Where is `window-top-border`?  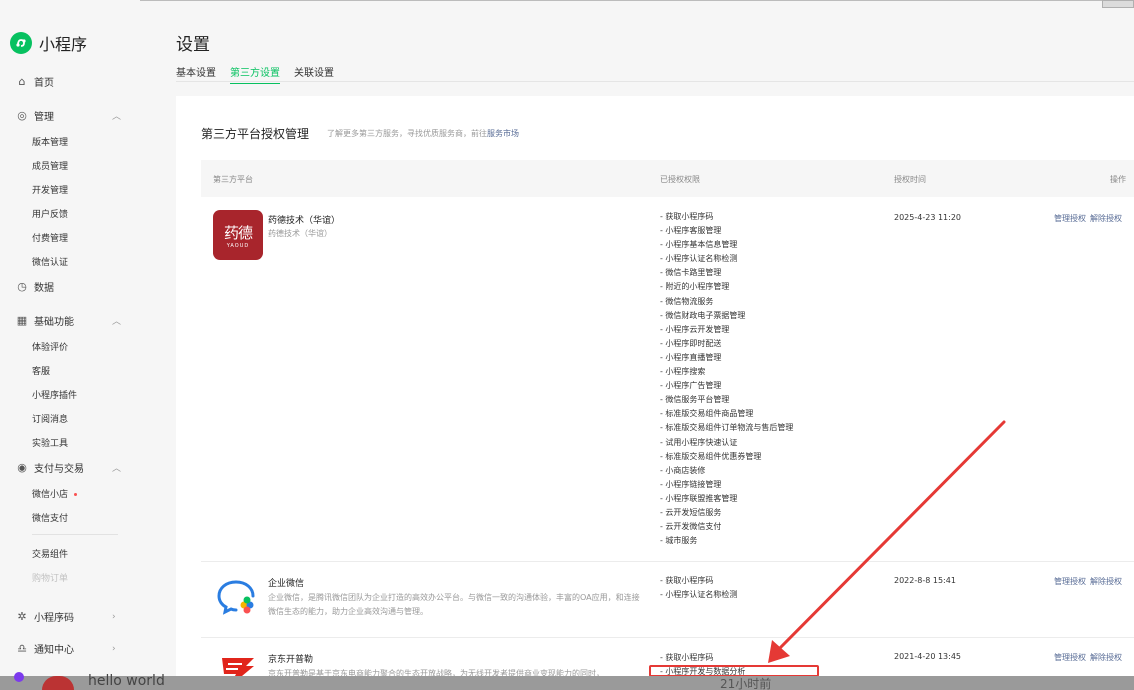
window-top-border is located at coordinates (567, 0).